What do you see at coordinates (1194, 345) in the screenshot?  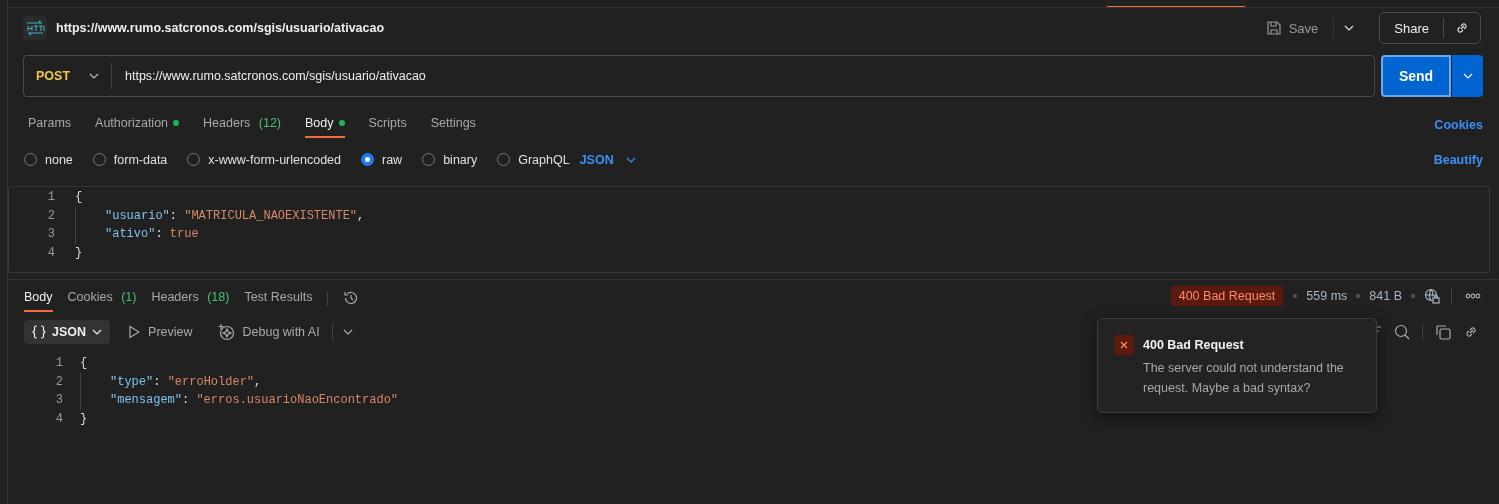 I see `toast-title: 400 Bad Request` at bounding box center [1194, 345].